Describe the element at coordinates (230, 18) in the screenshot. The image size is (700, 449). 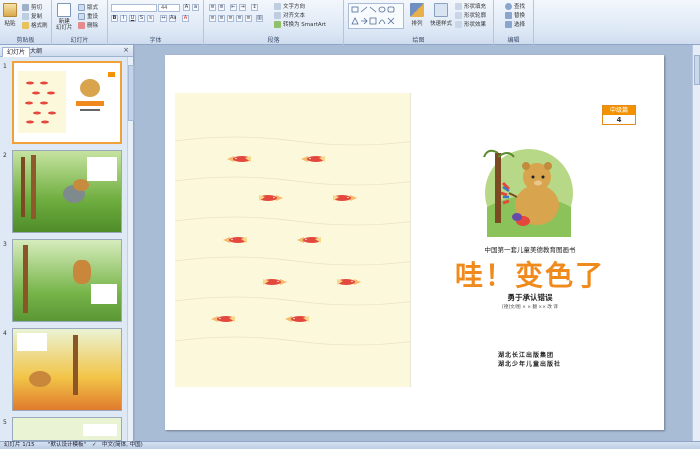
I see `align-right-button: ≡` at that location.